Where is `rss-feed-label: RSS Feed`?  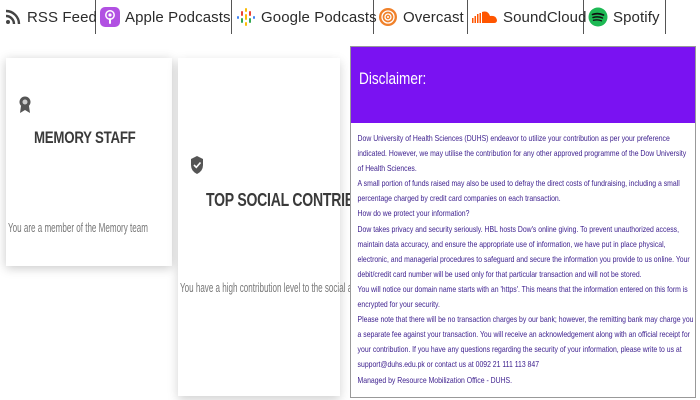
rss-feed-label: RSS Feed is located at coordinates (62, 17).